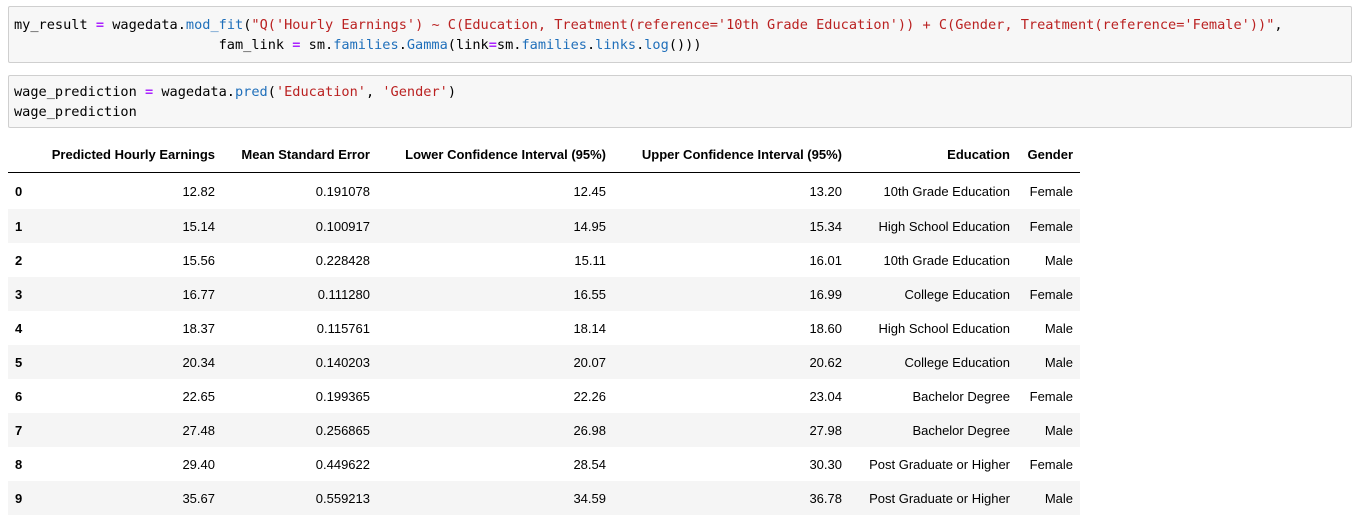 The width and height of the screenshot is (1360, 528). I want to click on table-cell: 20.34, so click(198, 362).